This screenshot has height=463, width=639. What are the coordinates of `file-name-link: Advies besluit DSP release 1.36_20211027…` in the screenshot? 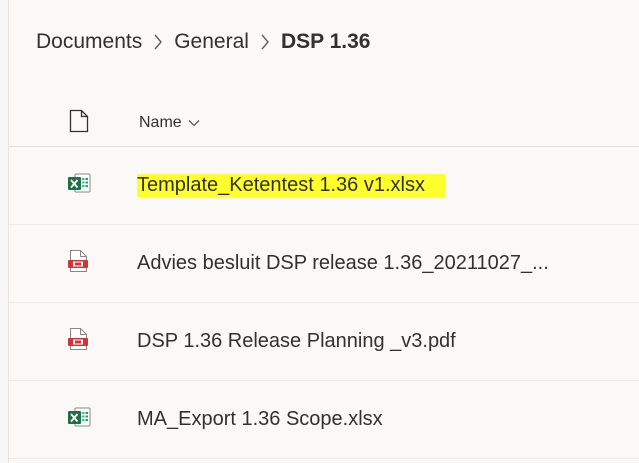 It's located at (343, 263).